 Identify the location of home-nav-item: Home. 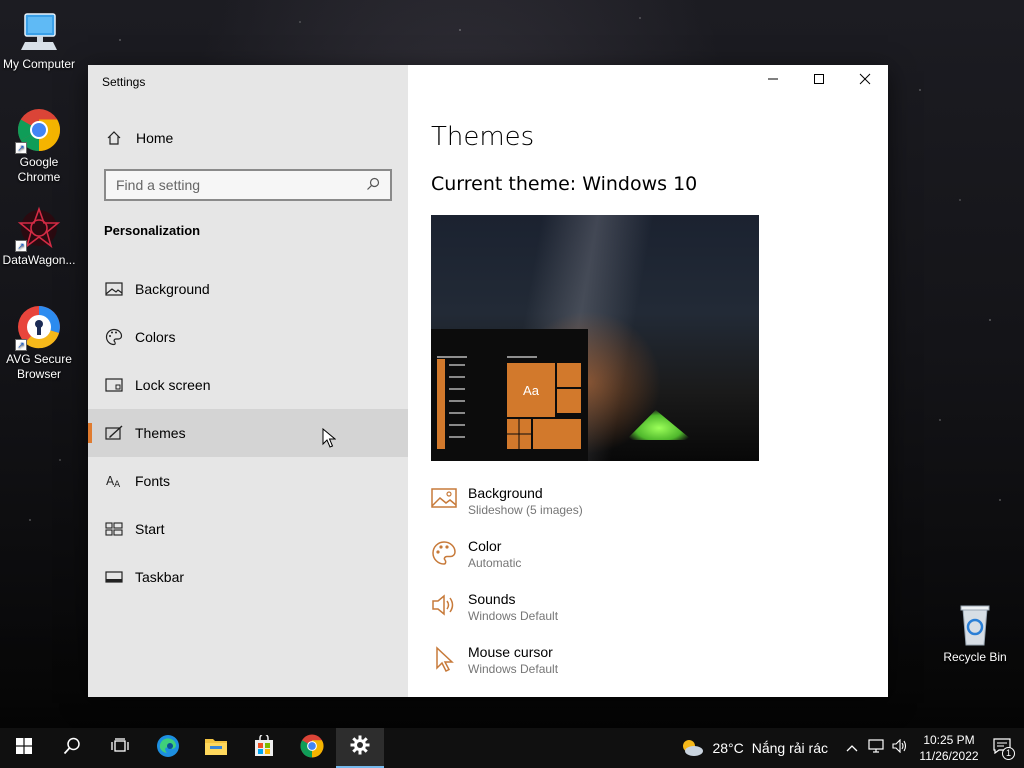
(138, 138).